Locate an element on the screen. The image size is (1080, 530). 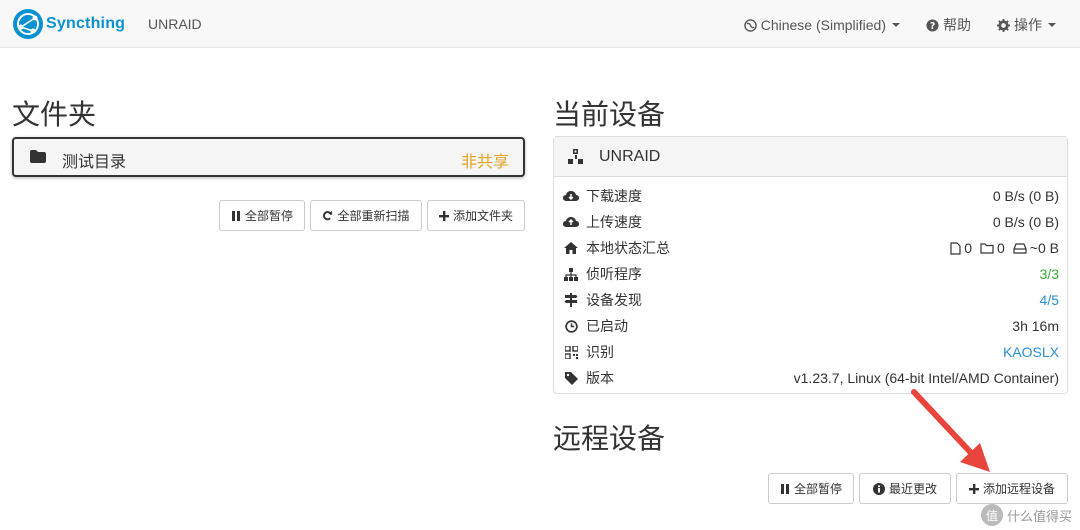
size-value: ~0 B is located at coordinates (1044, 248).